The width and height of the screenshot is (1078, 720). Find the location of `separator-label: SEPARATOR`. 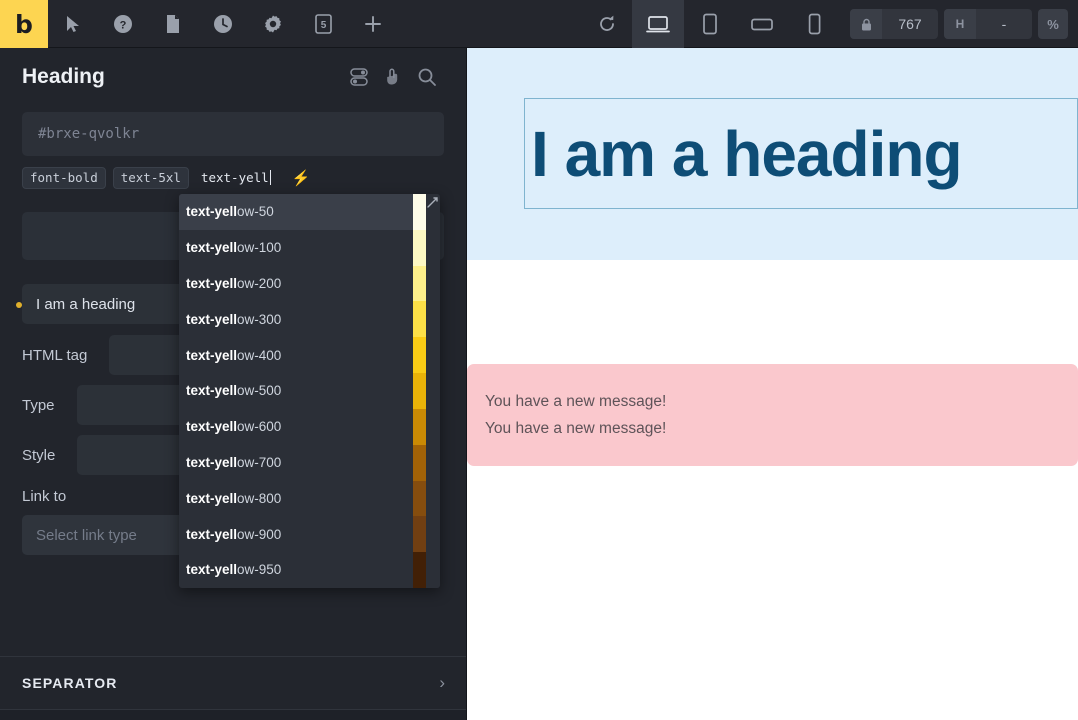

separator-label: SEPARATOR is located at coordinates (70, 683).